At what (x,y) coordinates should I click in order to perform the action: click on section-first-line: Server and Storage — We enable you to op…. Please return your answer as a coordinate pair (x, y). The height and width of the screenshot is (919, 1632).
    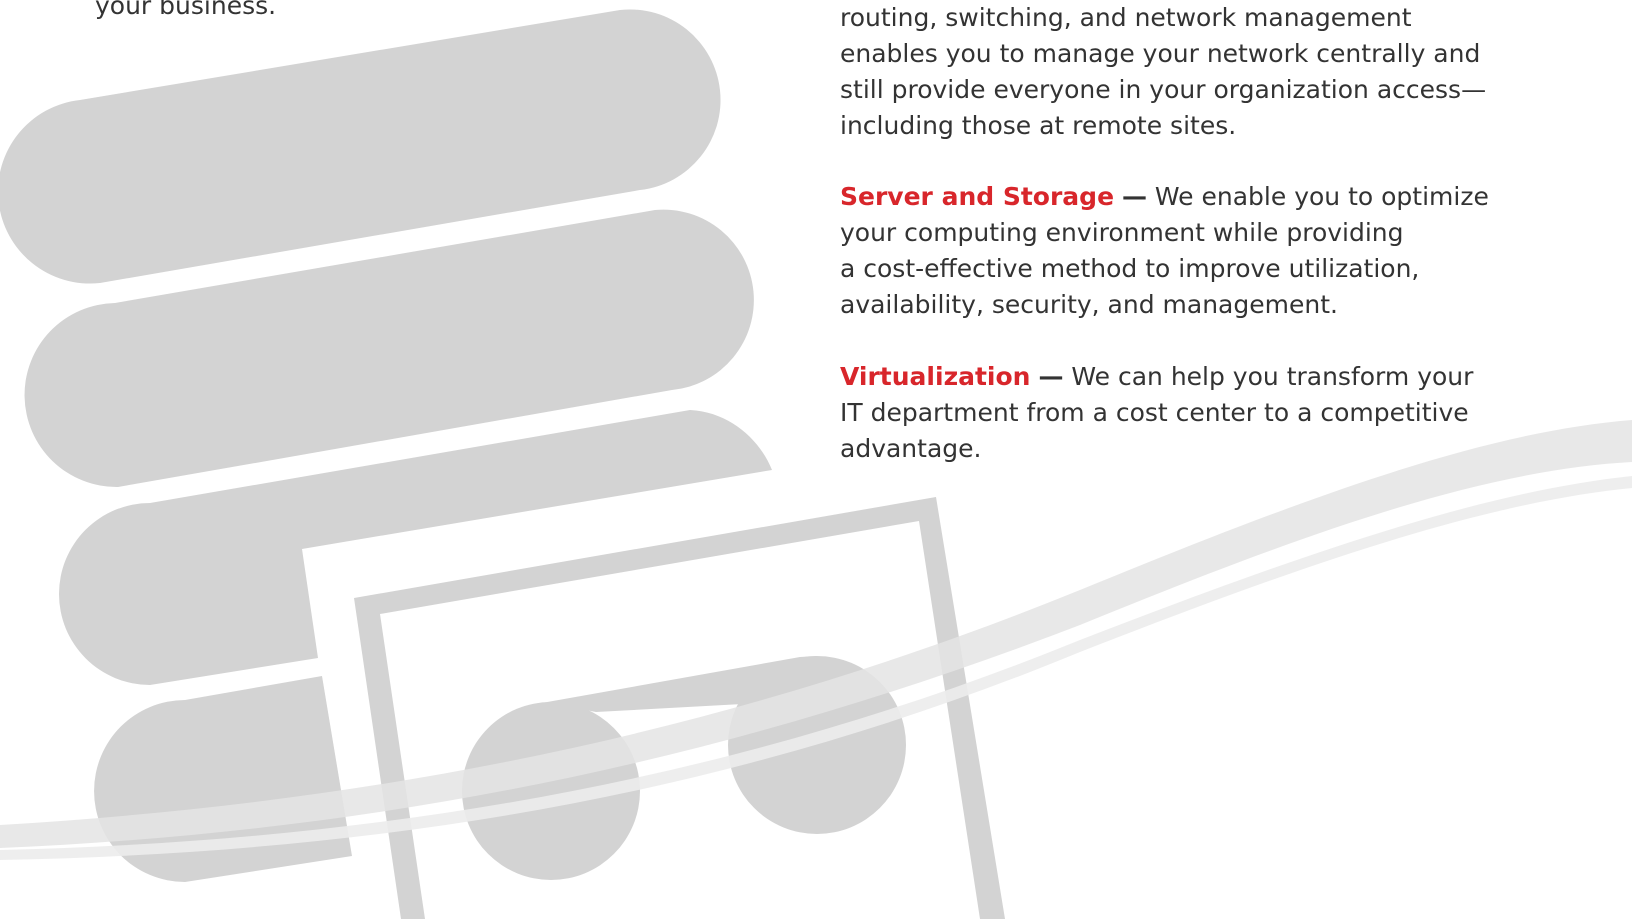
    Looking at the image, I should click on (1190, 197).